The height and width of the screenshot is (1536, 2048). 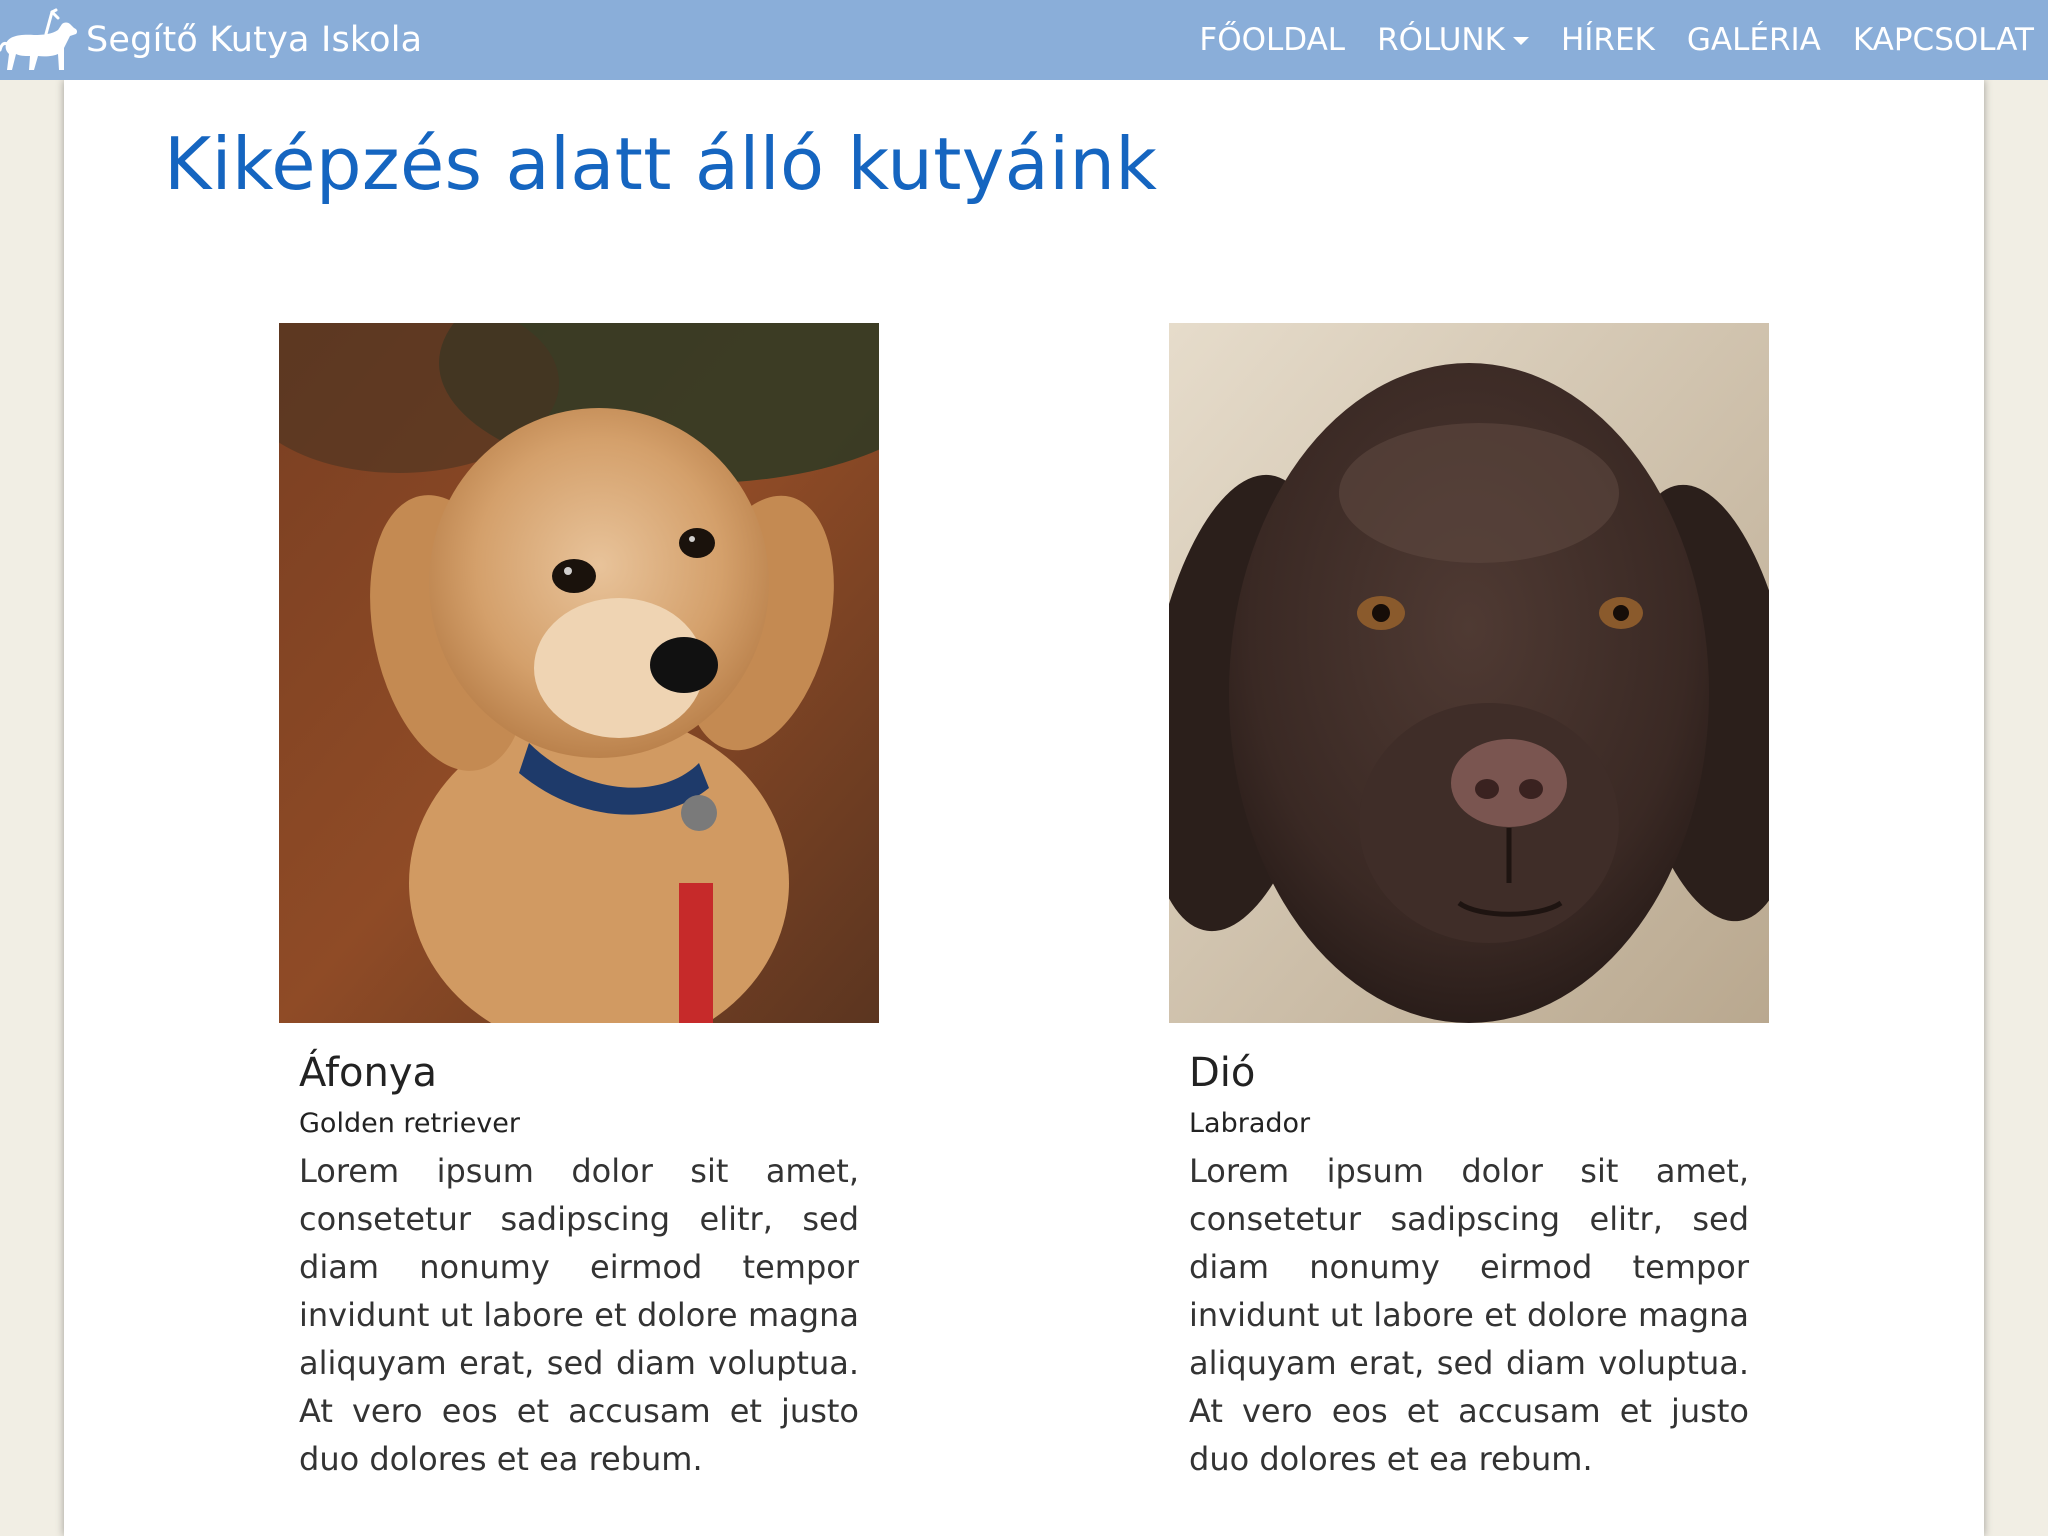 I want to click on brand-link: Segítő Kutya Iskola, so click(x=211, y=40).